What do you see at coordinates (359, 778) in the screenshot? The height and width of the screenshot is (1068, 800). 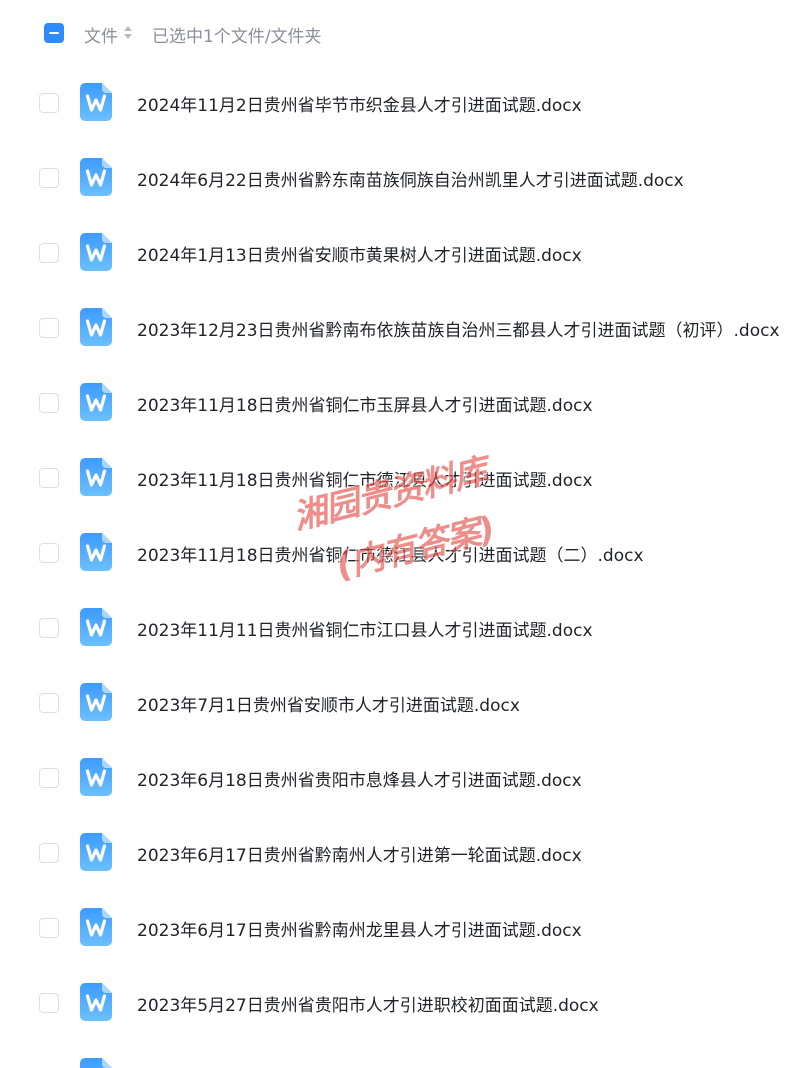 I see `file-name: 2023年6月18日贵州省贵阳市息烽县人才引进面试题.docx` at bounding box center [359, 778].